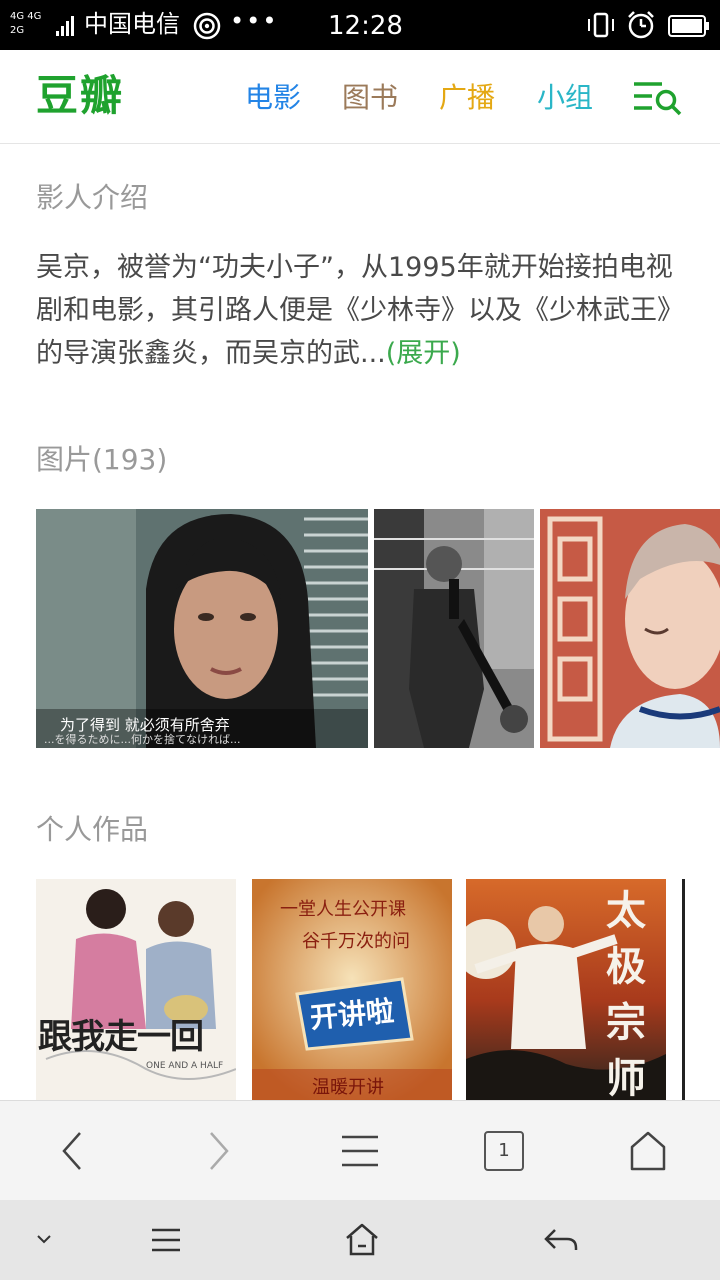  I want to click on home-icon, so click(648, 1151).